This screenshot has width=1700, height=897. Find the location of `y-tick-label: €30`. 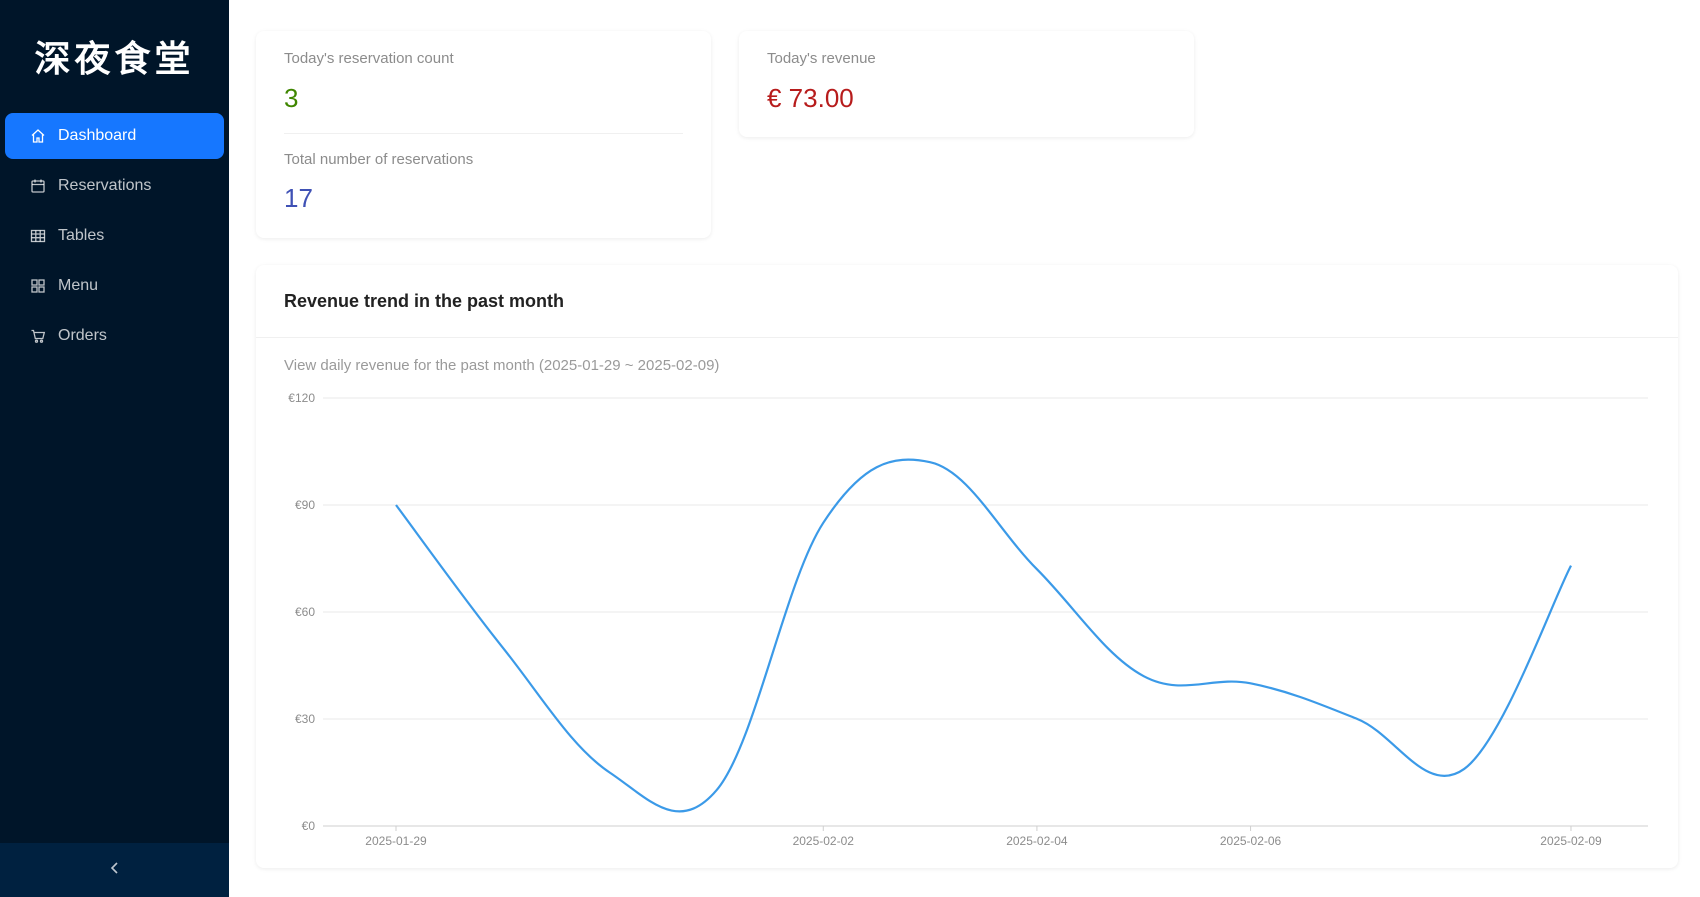

y-tick-label: €30 is located at coordinates (305, 719).